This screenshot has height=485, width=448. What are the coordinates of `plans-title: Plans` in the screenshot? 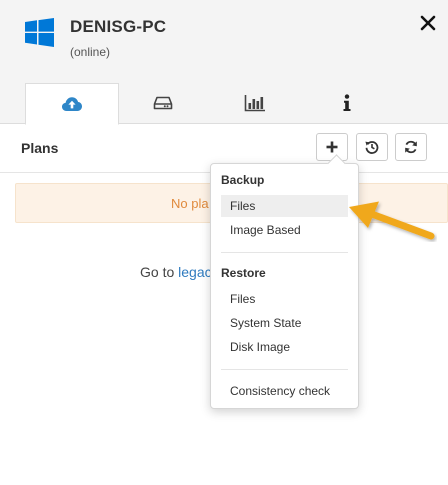 It's located at (40, 148).